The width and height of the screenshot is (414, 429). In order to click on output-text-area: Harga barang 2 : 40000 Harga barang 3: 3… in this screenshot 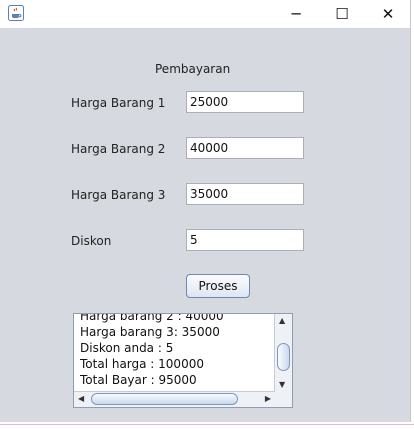, I will do `click(174, 350)`.